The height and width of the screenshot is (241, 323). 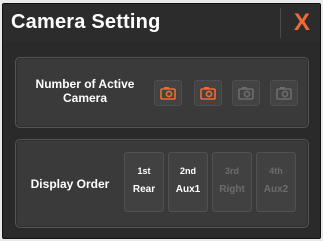 I want to click on order-rank: 4th, so click(x=276, y=171).